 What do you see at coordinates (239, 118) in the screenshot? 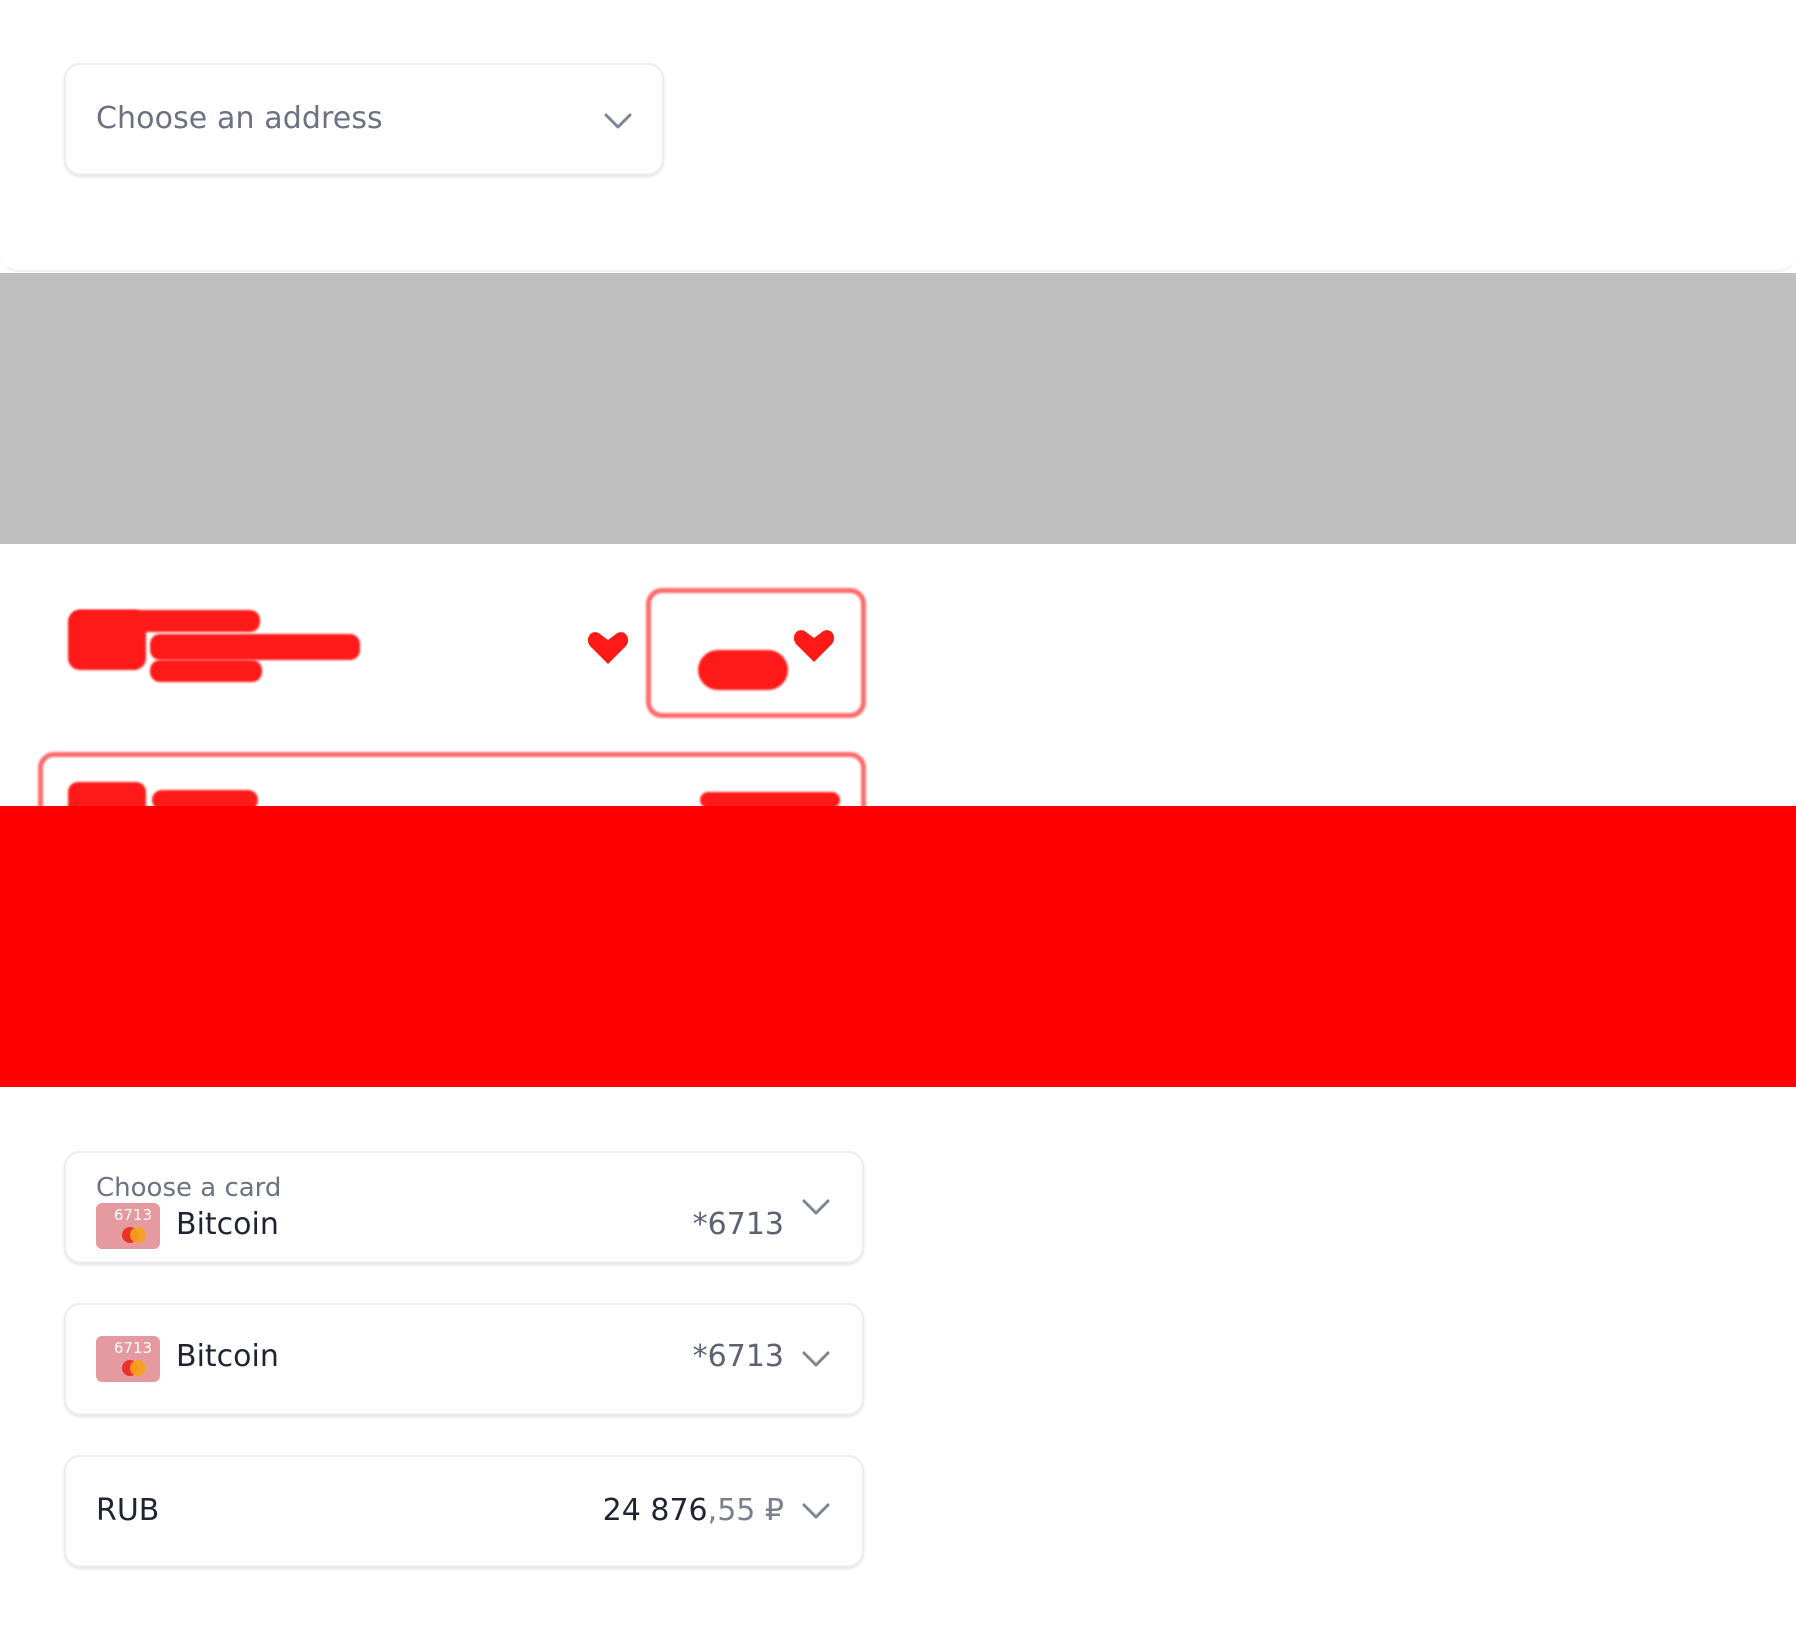
I see `address-select-placeholder: Choose an address` at bounding box center [239, 118].